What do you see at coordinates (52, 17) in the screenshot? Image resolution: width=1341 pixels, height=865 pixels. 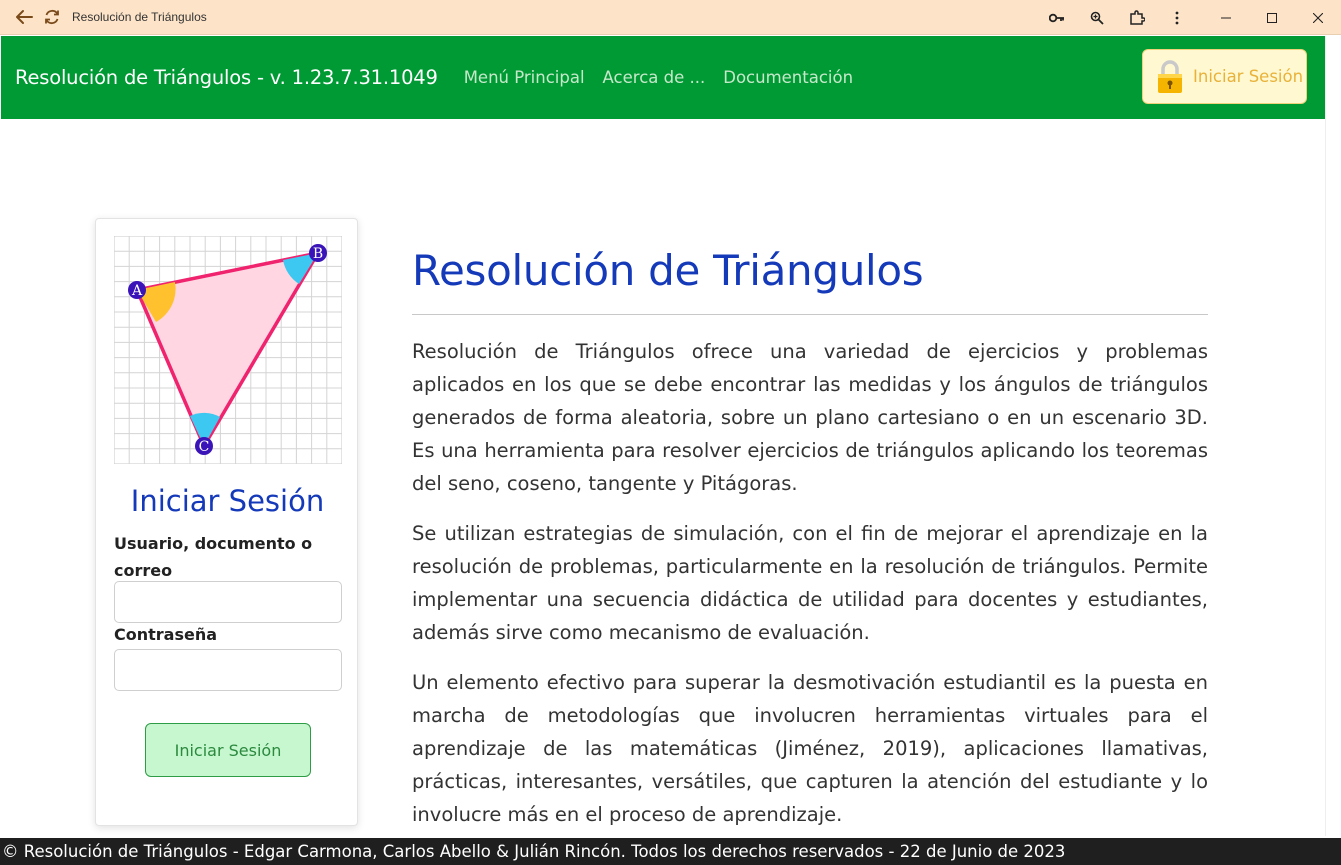 I see `reload-icon` at bounding box center [52, 17].